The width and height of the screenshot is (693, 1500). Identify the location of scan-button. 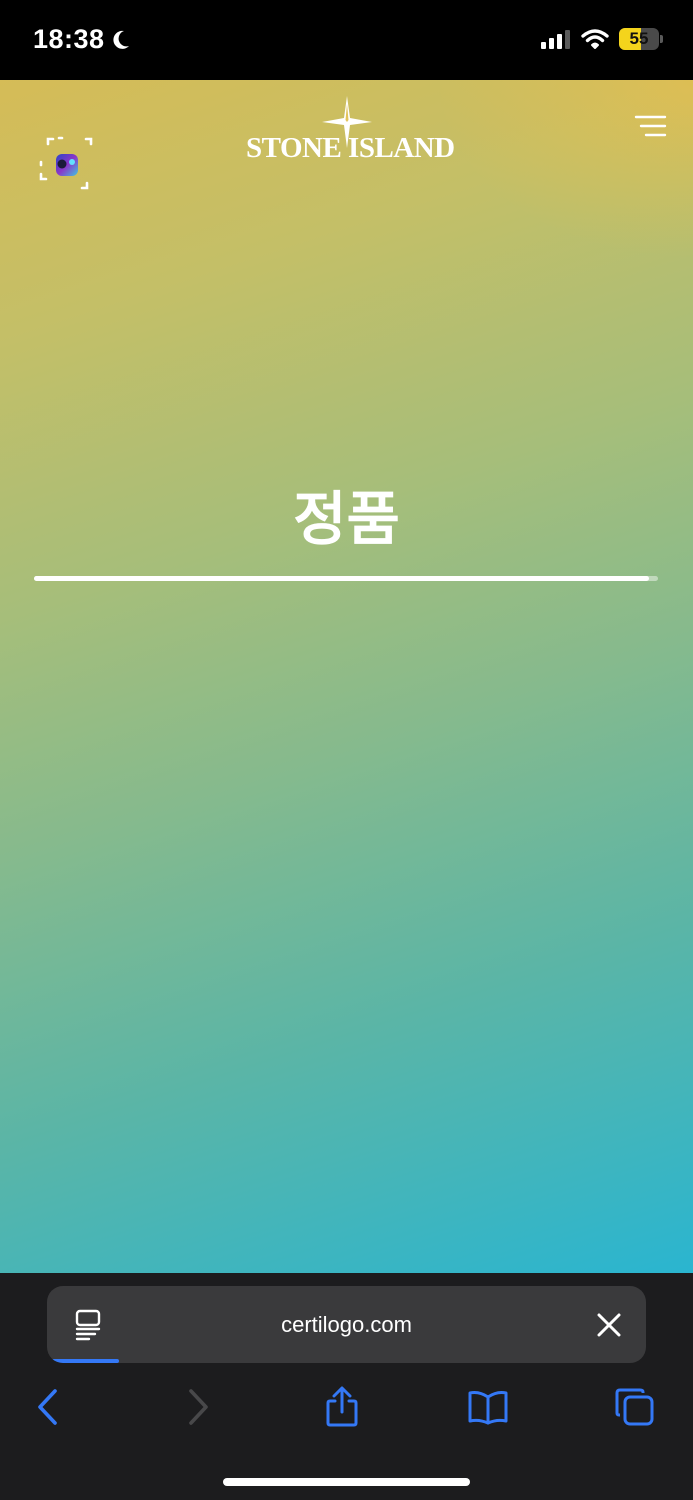
(67, 165).